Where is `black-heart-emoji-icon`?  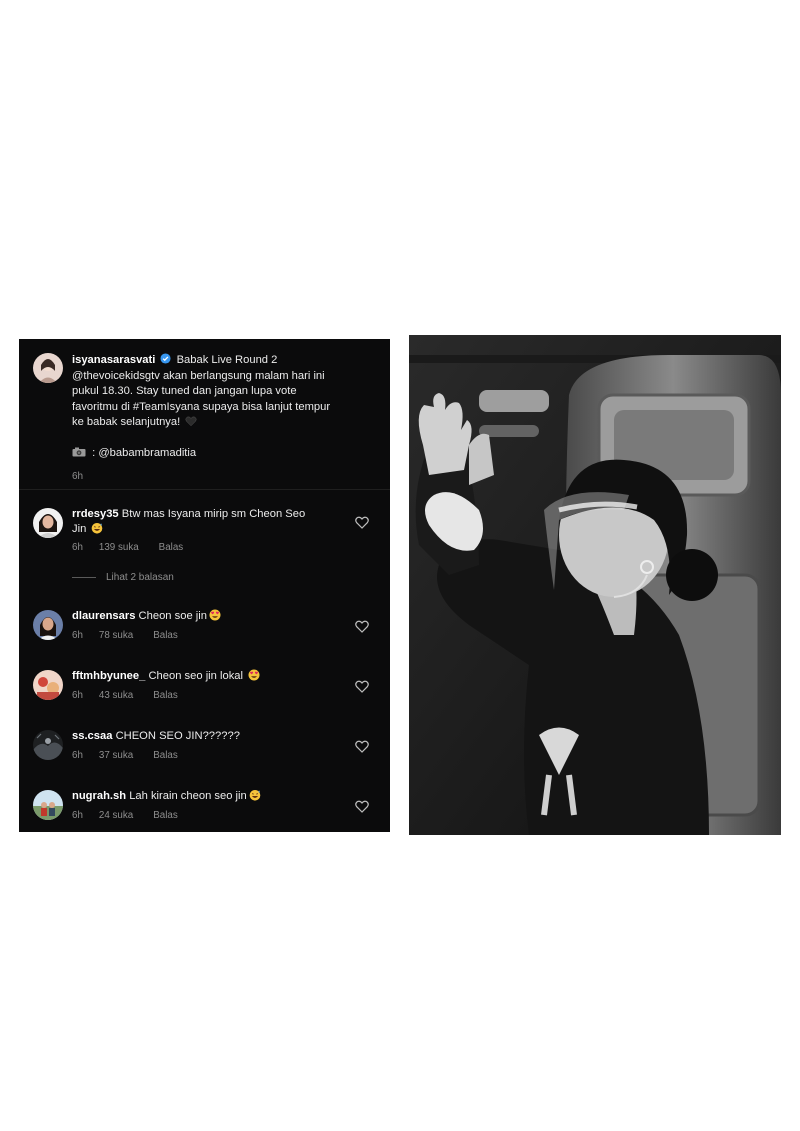
black-heart-emoji-icon is located at coordinates (191, 421).